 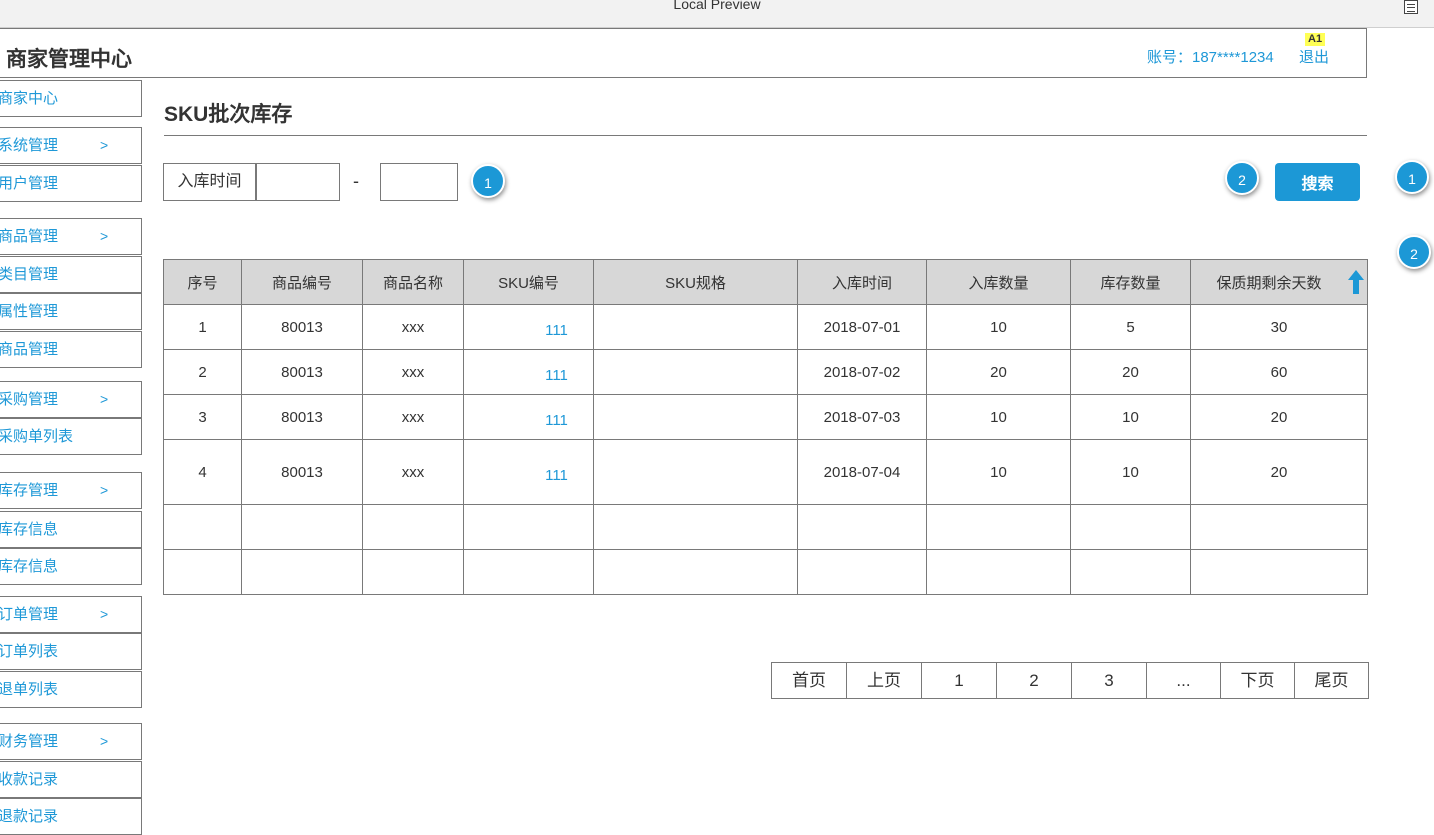 What do you see at coordinates (1331, 680) in the screenshot?
I see `page-last-button: 尾页` at bounding box center [1331, 680].